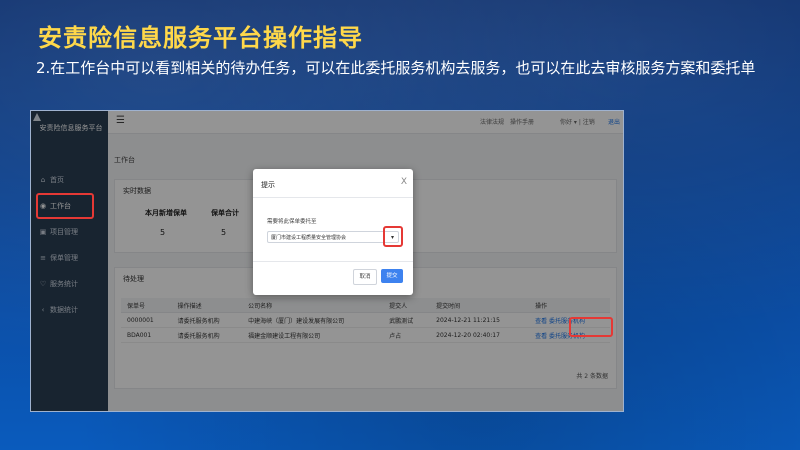  Describe the element at coordinates (404, 182) in the screenshot. I see `close-icon: X` at that location.